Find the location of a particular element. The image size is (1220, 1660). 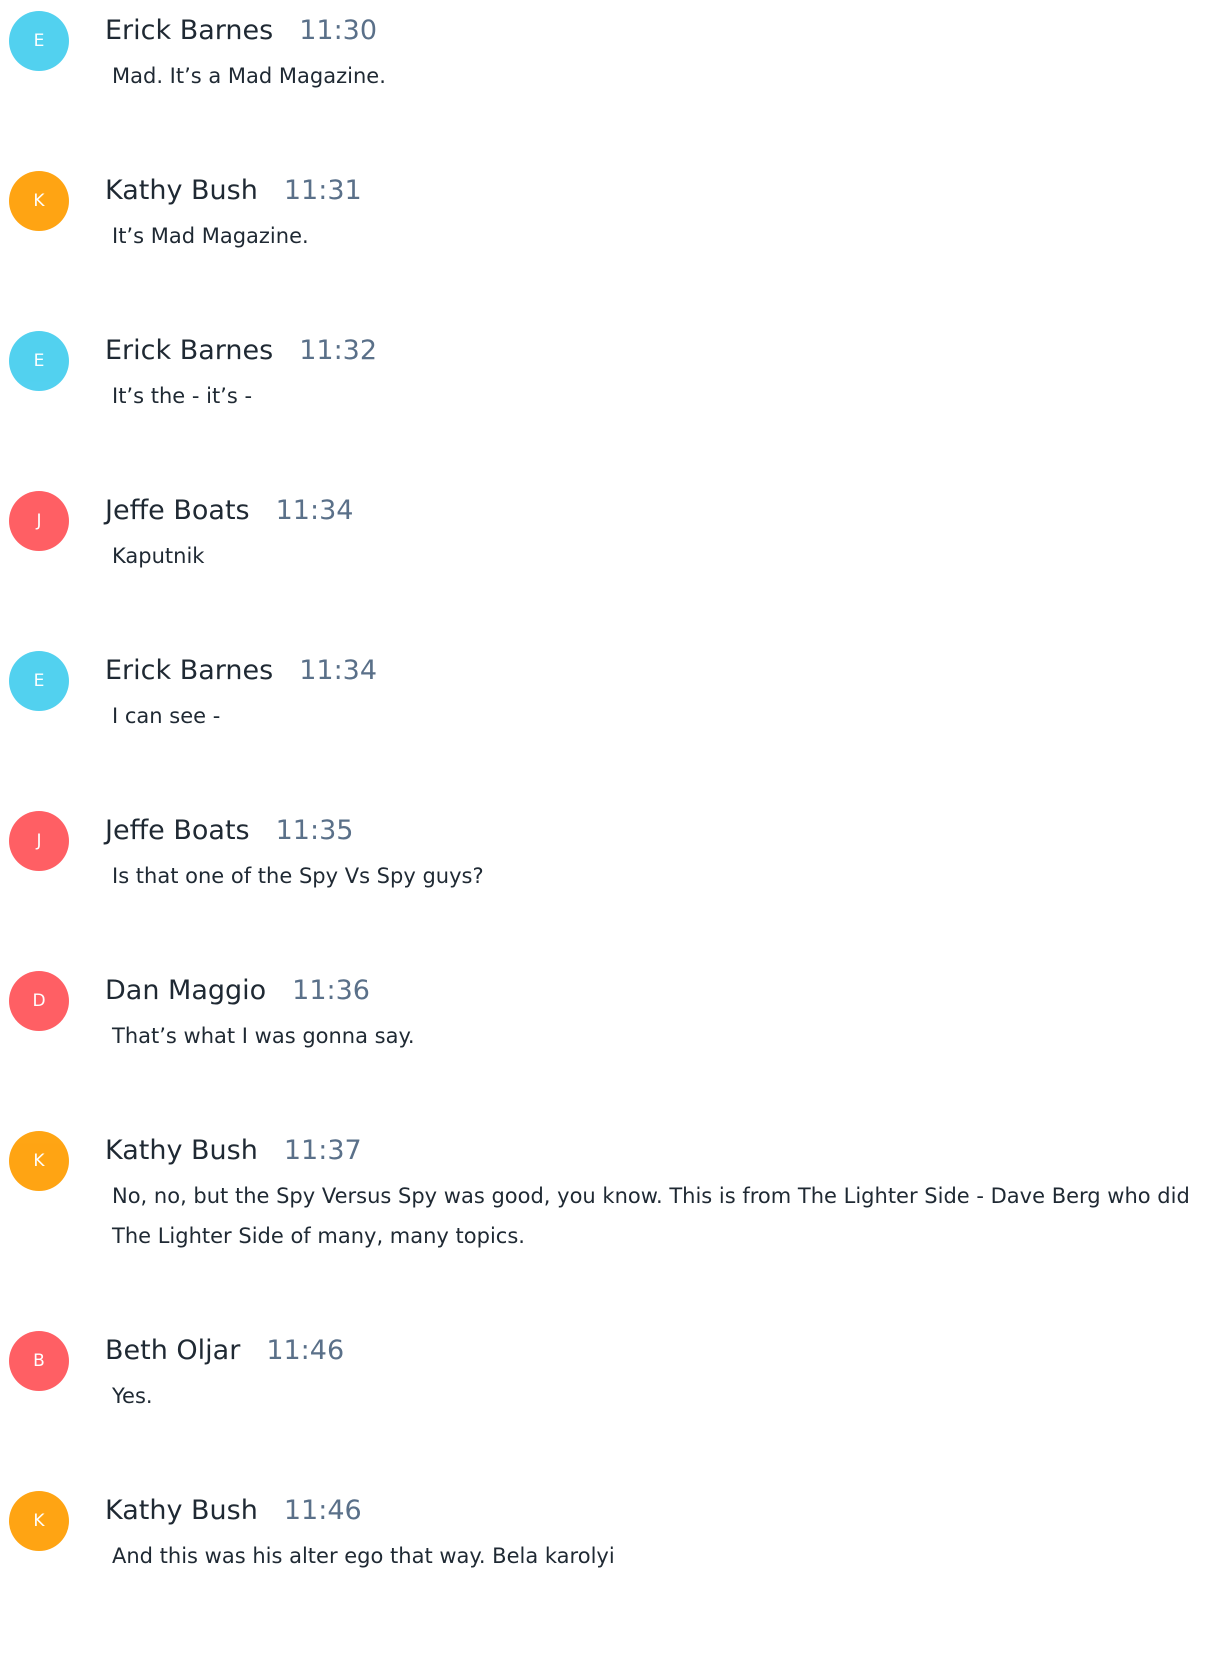

timestamp: 11:37 is located at coordinates (323, 1150).